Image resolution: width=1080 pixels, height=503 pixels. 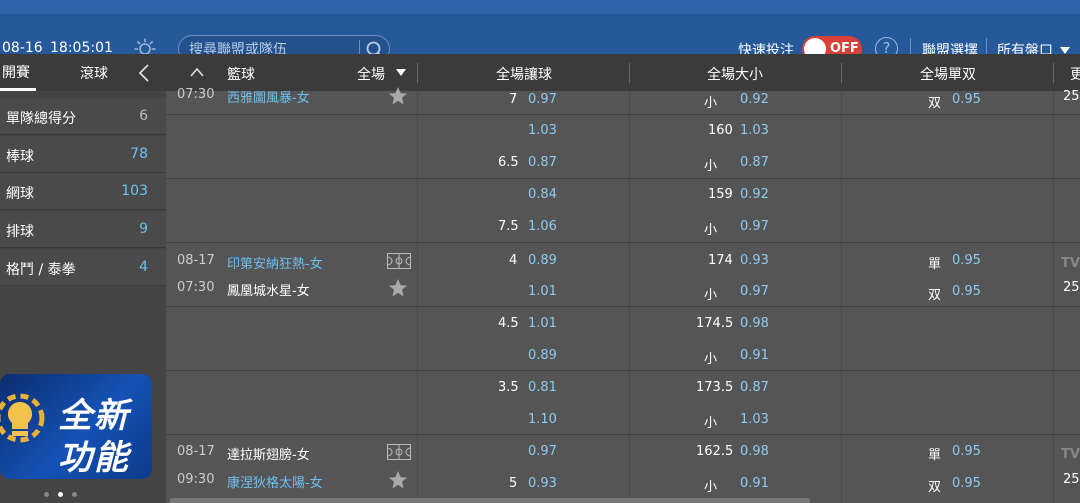 What do you see at coordinates (83, 191) in the screenshot?
I see `sidebar-item-tennis: 網球 103` at bounding box center [83, 191].